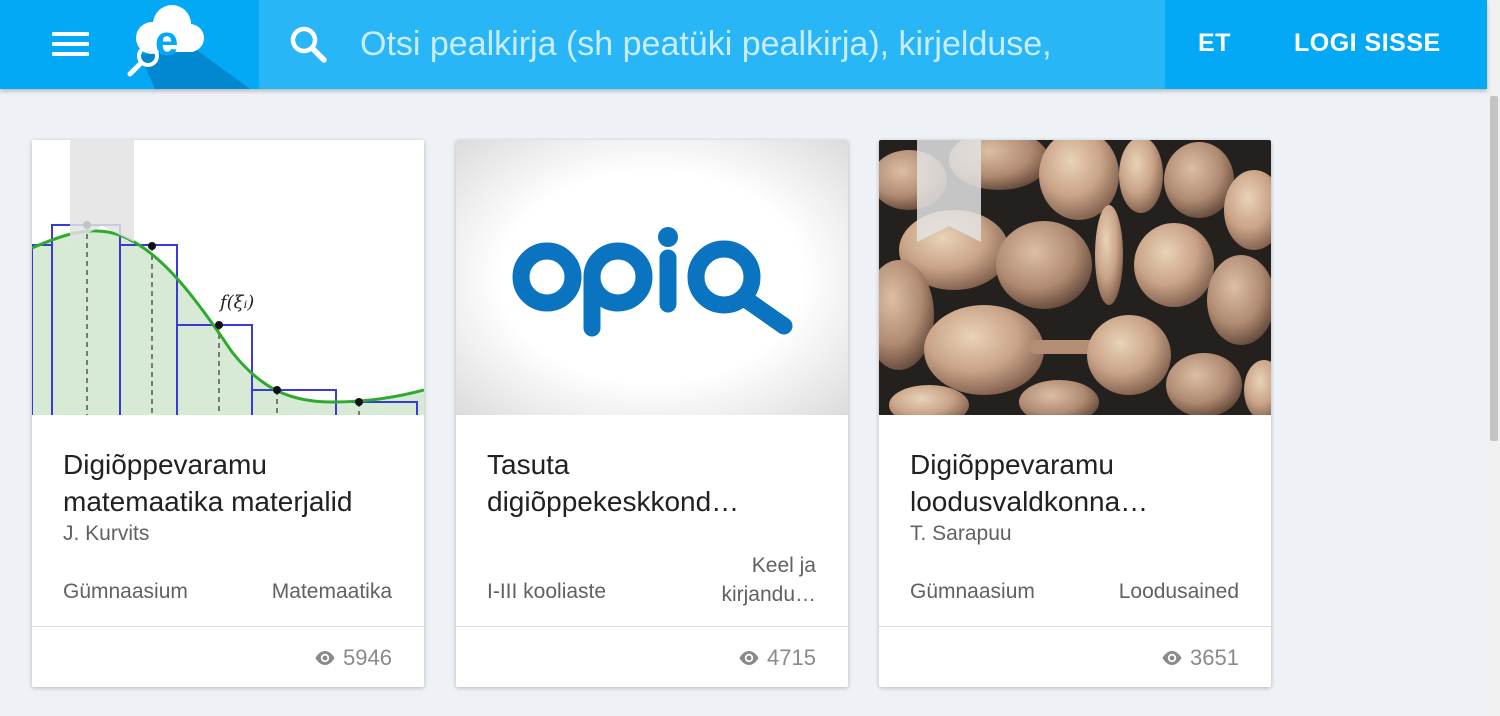  I want to click on app-header: e ET LOGI SISSE, so click(743, 44).